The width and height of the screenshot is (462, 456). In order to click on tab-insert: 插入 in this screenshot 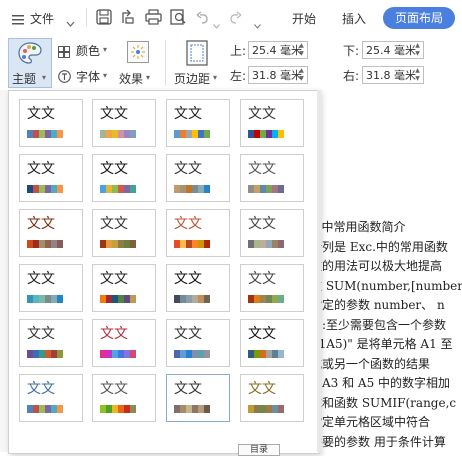, I will do `click(354, 18)`.